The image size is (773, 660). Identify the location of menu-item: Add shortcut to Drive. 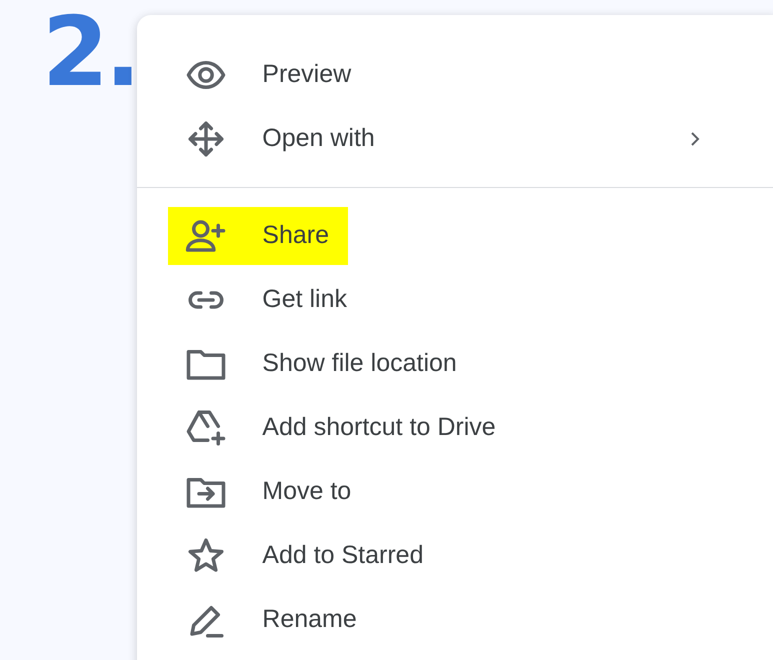
(341, 428).